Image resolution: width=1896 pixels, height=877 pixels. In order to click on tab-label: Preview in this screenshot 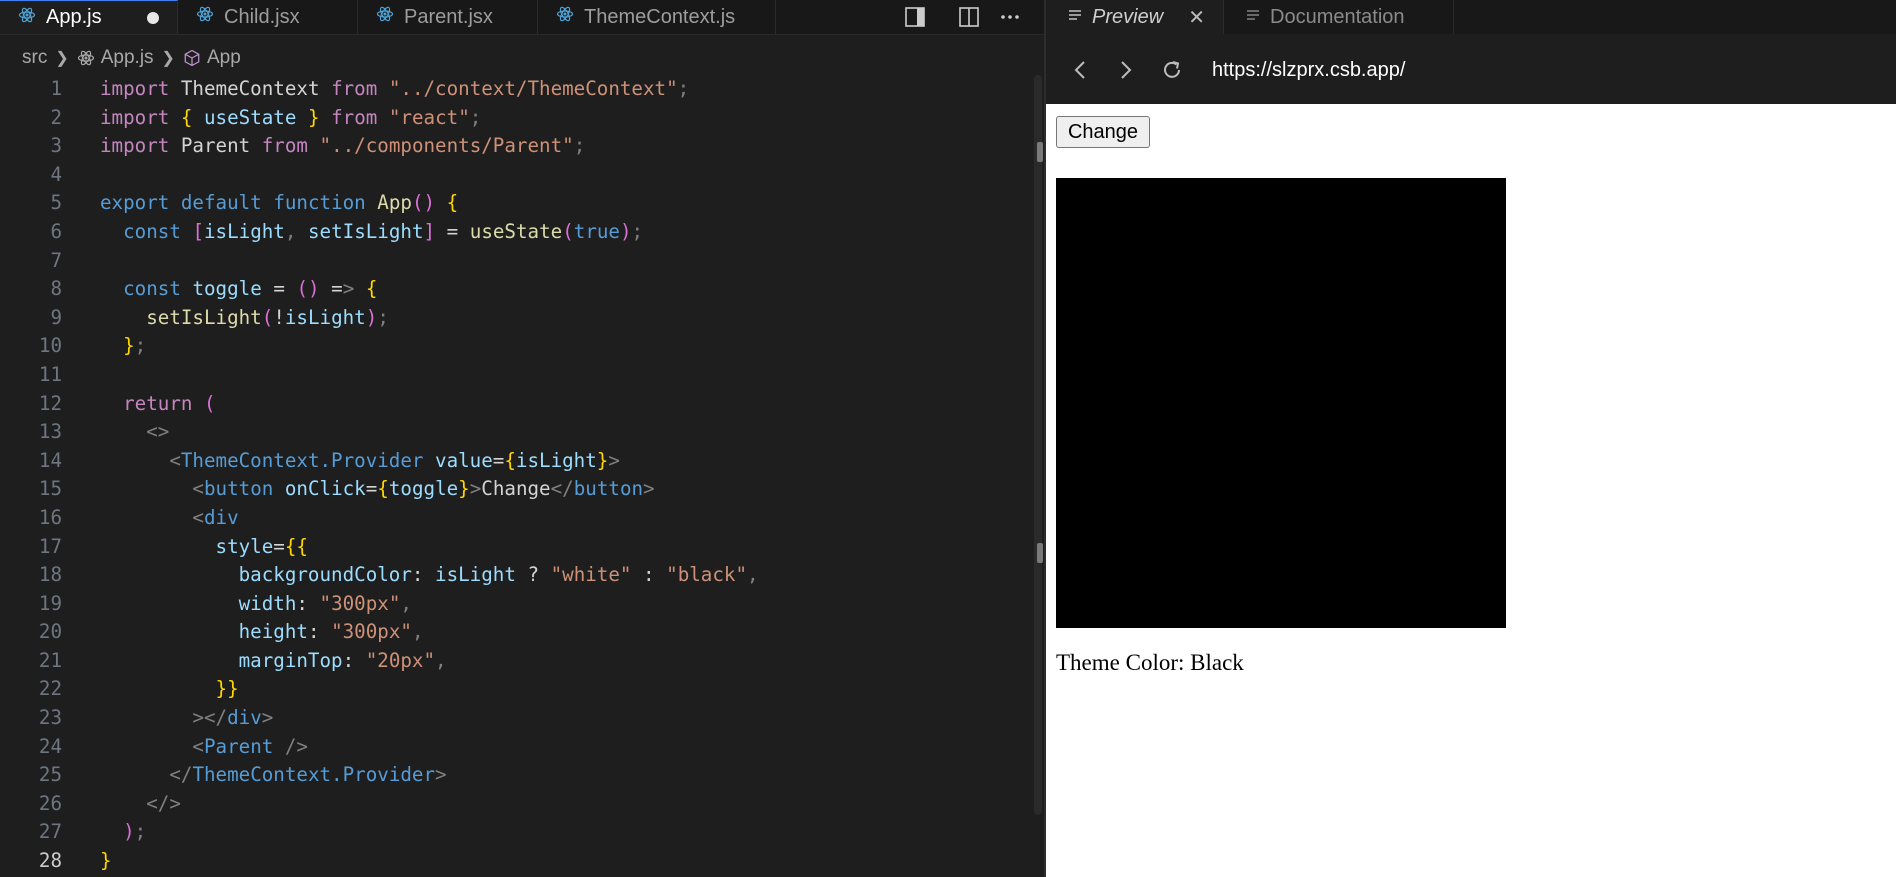, I will do `click(1128, 16)`.